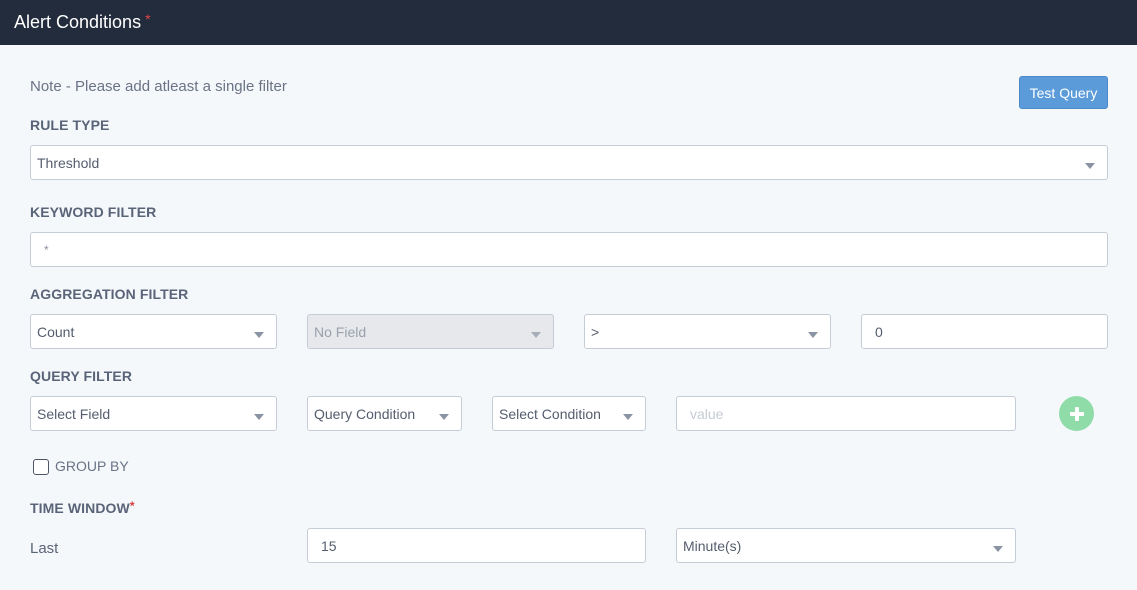 Image resolution: width=1137 pixels, height=590 pixels. Describe the element at coordinates (984, 331) in the screenshot. I see `aggregation-value-input: 0` at that location.